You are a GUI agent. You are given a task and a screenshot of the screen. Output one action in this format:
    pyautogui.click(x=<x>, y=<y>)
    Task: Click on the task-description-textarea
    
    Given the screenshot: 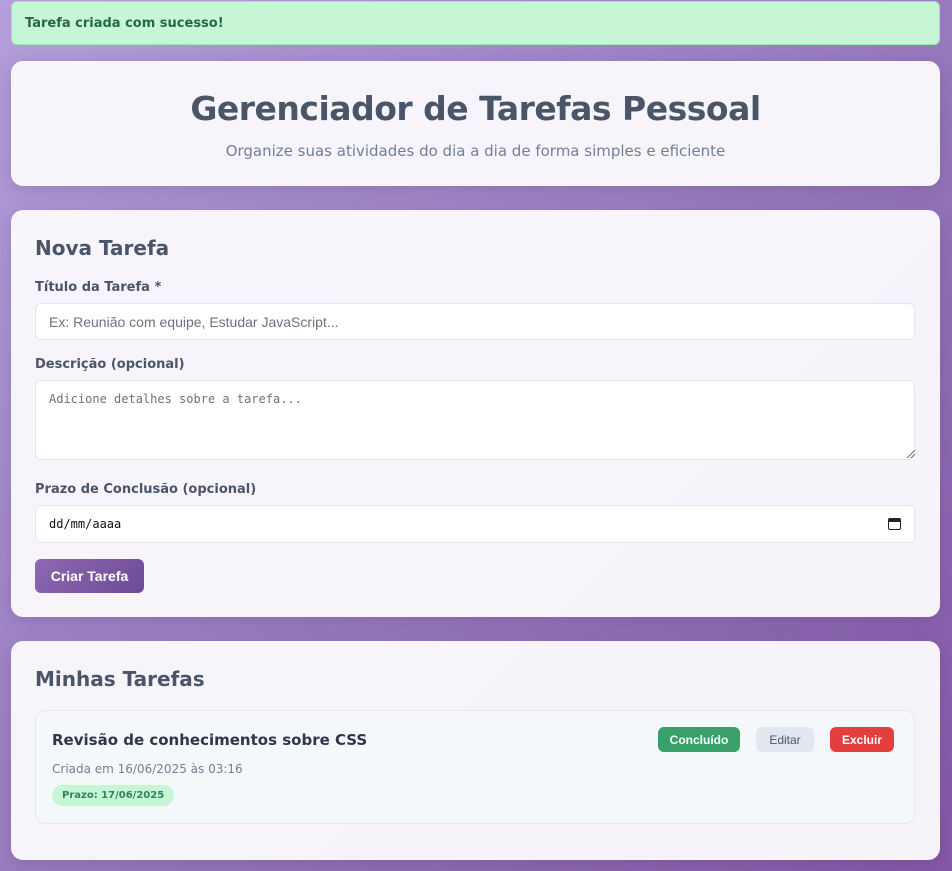 What is the action you would take?
    pyautogui.click(x=475, y=420)
    